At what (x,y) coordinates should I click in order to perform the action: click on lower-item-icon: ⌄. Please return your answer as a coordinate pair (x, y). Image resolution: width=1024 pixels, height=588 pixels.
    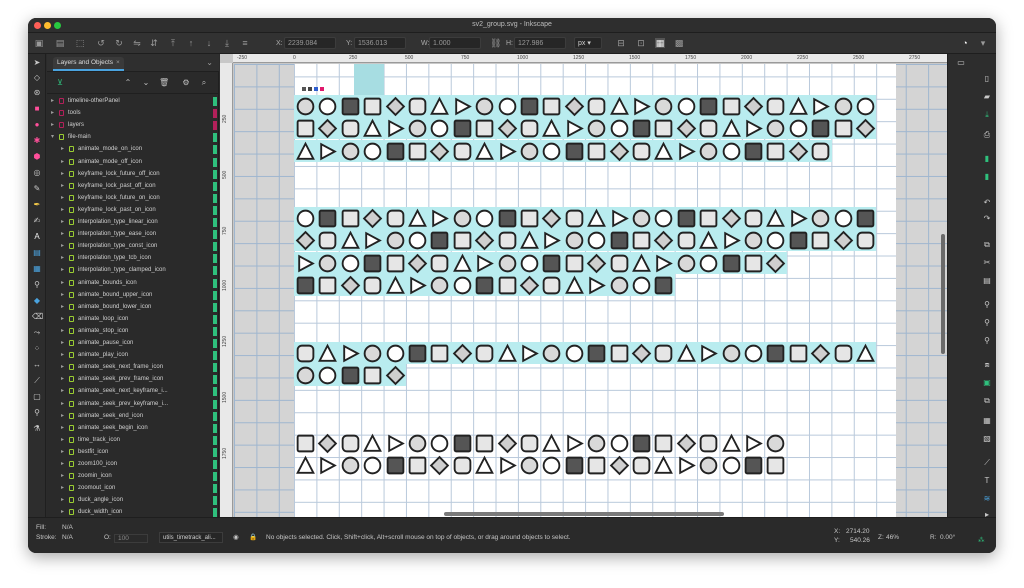
    Looking at the image, I should click on (146, 82).